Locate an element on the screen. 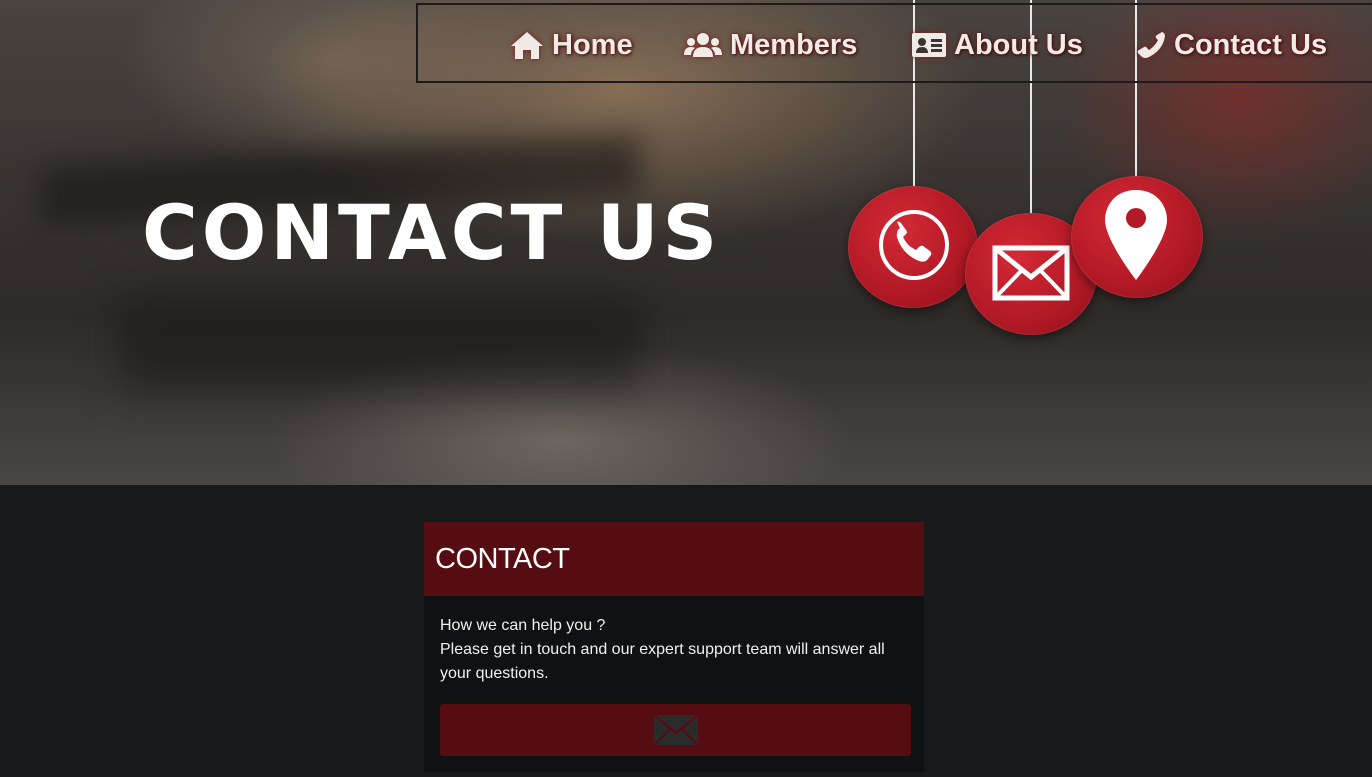 The image size is (1372, 777). envelope-icon is located at coordinates (675, 730).